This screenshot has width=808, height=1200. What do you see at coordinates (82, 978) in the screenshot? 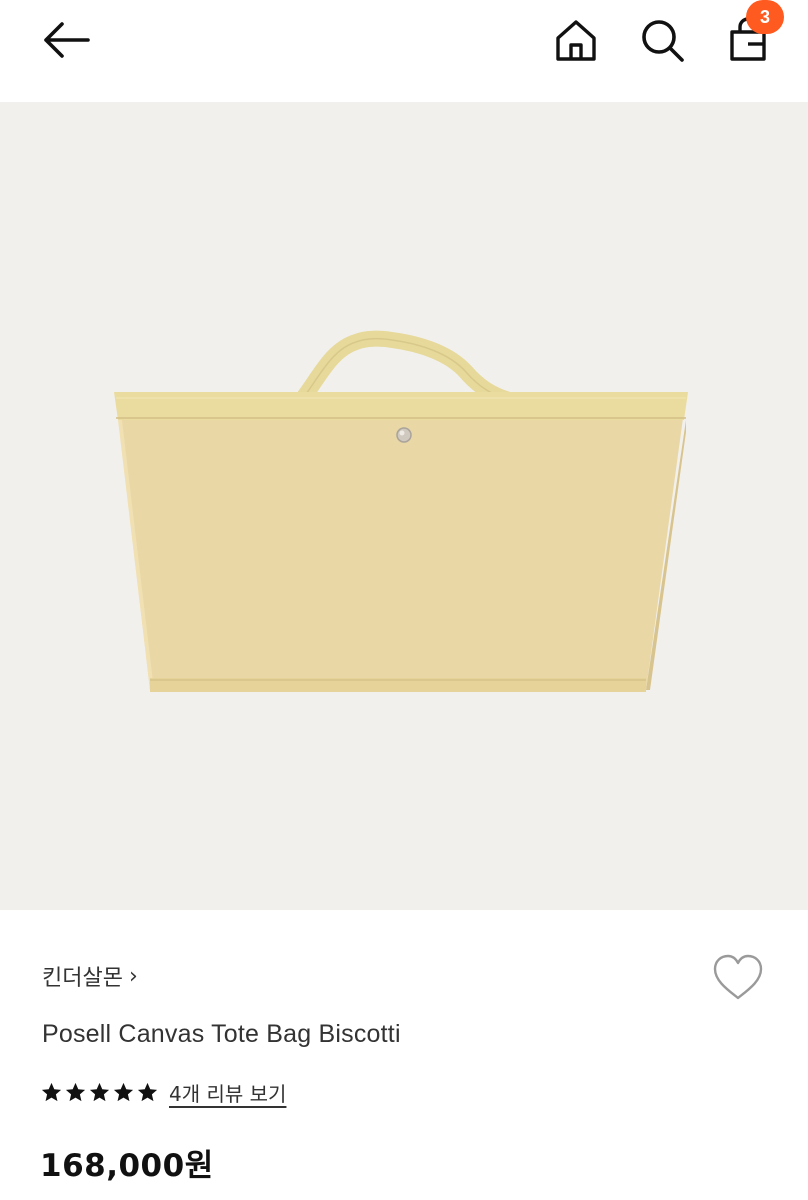
I see `brand-name: 킨더살몬` at bounding box center [82, 978].